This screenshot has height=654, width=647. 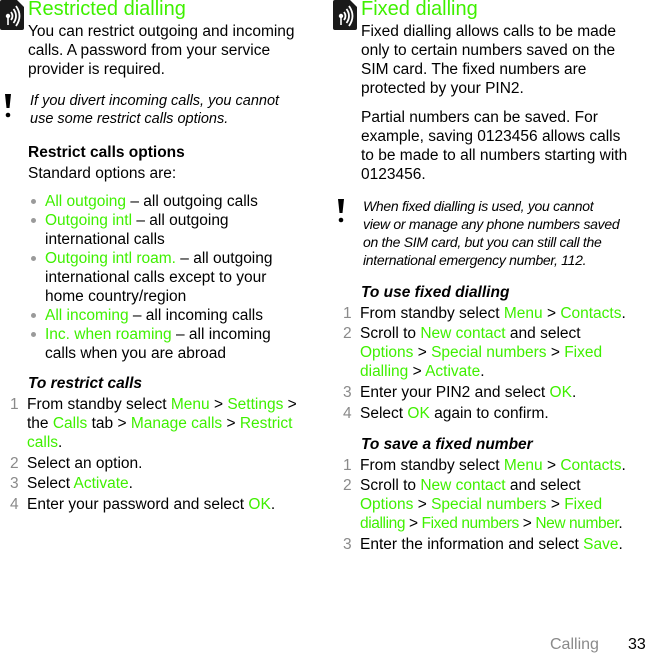 What do you see at coordinates (489, 31) in the screenshot?
I see `intro-line: Fixed dialling allows calls to be made` at bounding box center [489, 31].